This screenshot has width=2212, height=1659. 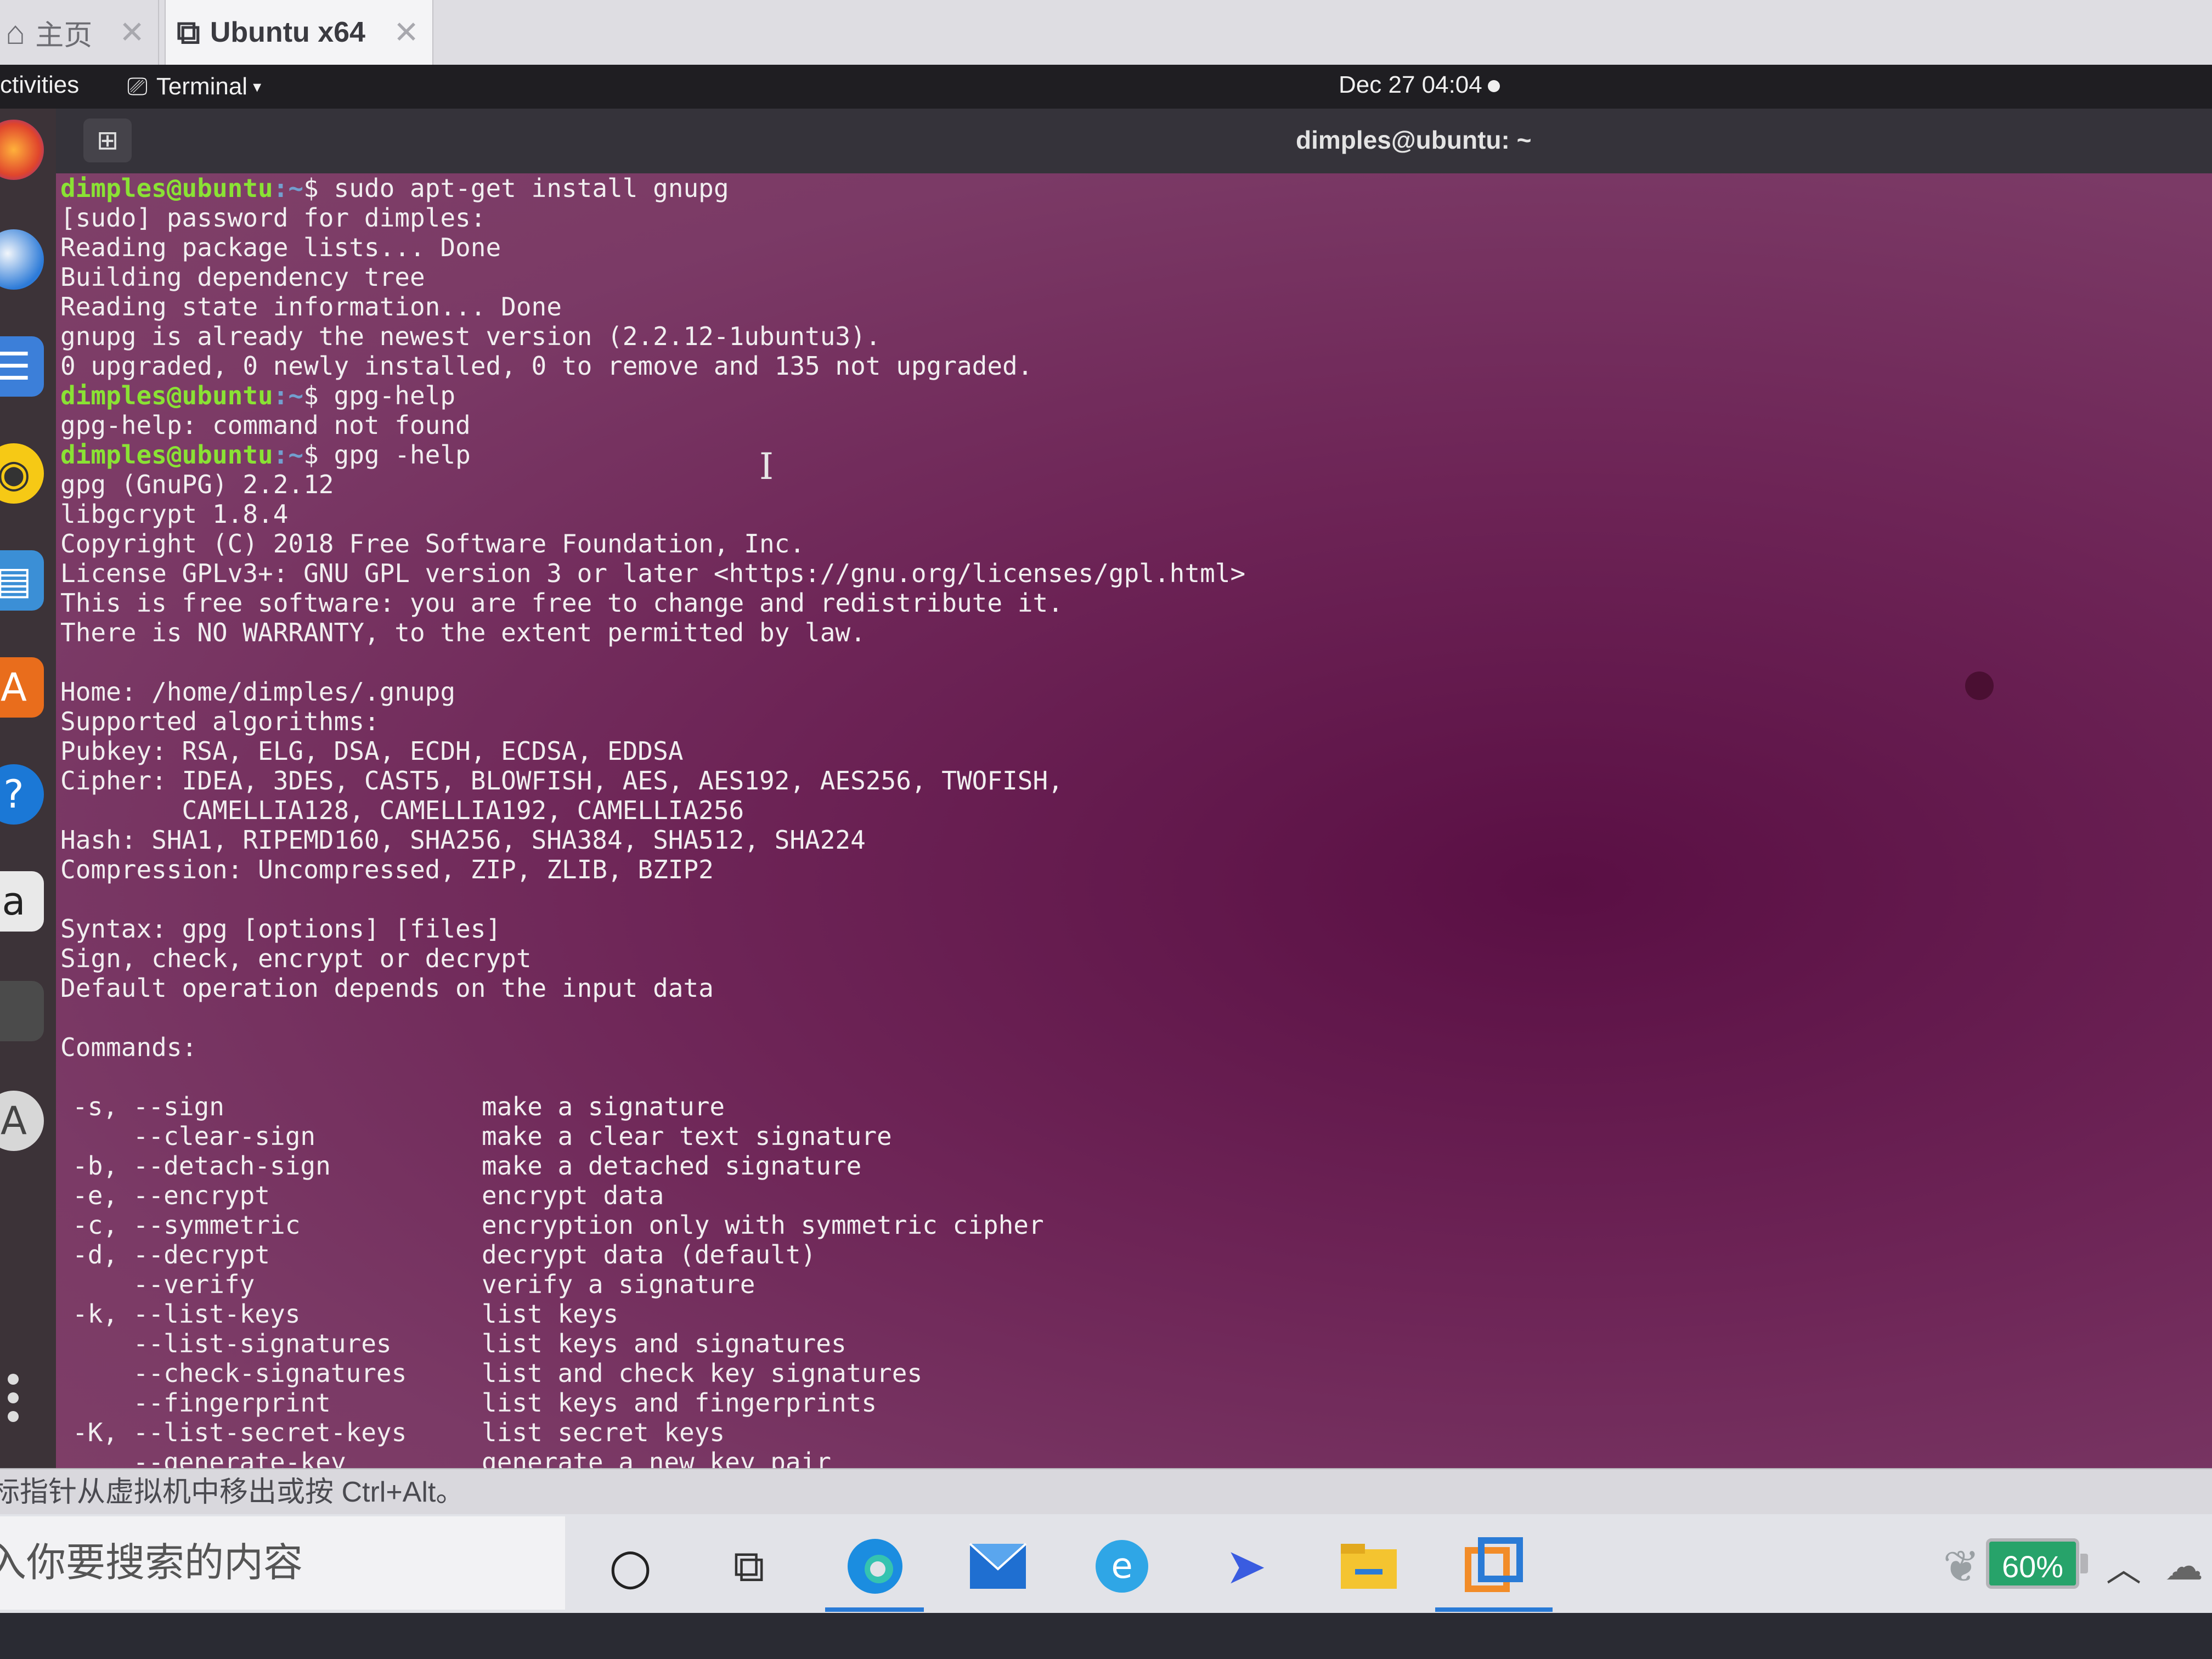 I want to click on command-description: list secret keys, so click(x=603, y=1432).